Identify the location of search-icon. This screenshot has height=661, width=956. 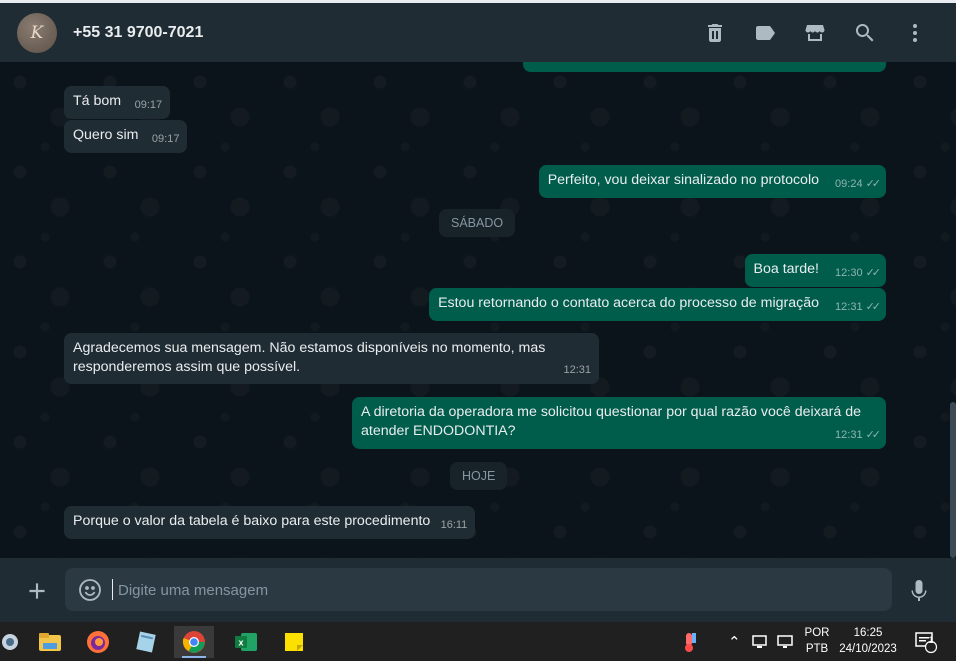
(865, 32).